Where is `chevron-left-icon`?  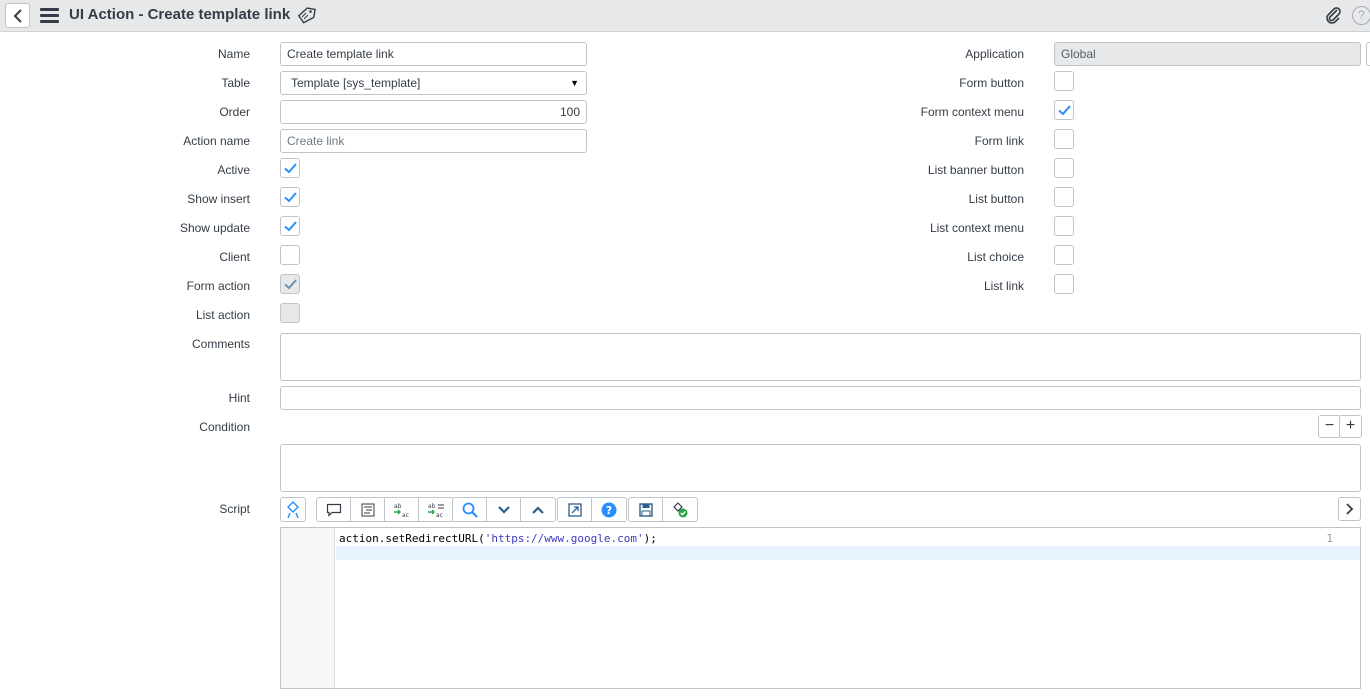
chevron-left-icon is located at coordinates (17, 15).